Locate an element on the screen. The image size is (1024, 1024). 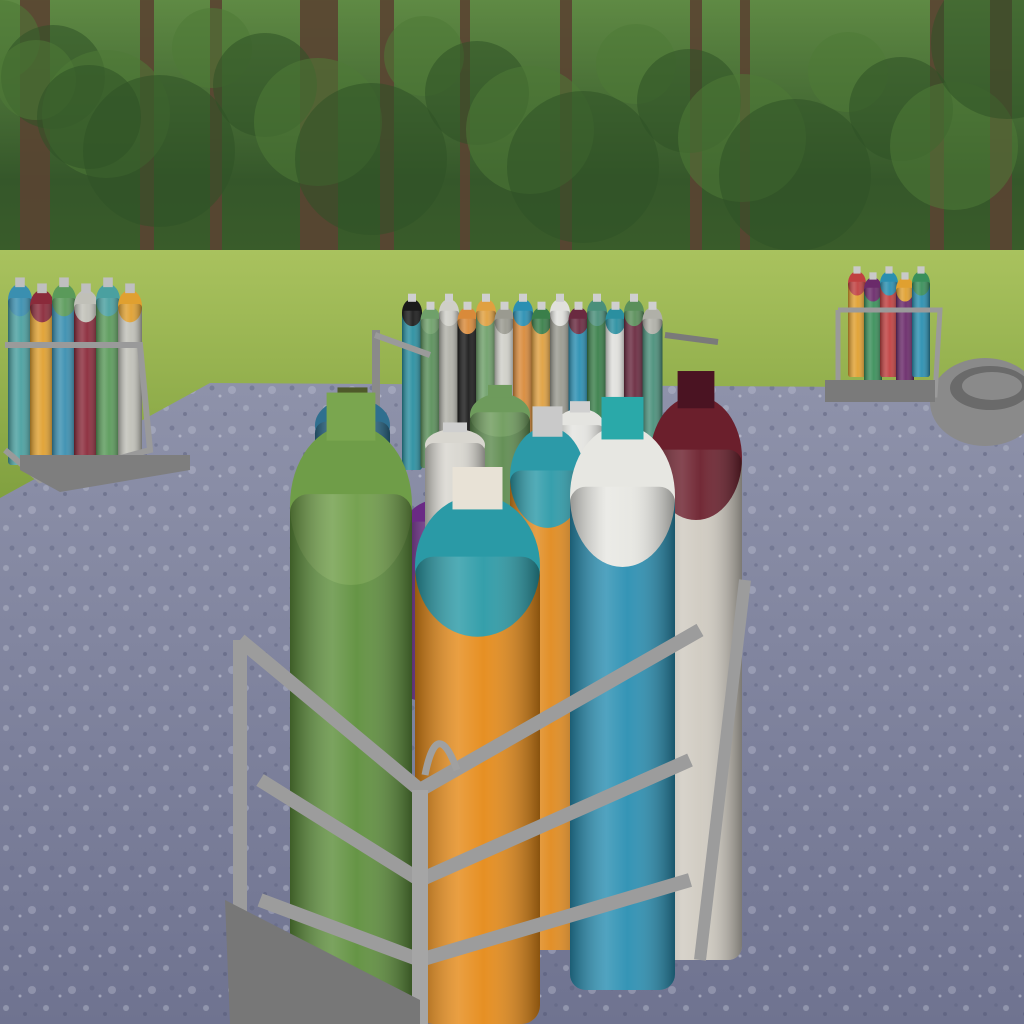
back-cylinder is located at coordinates (412, 381).